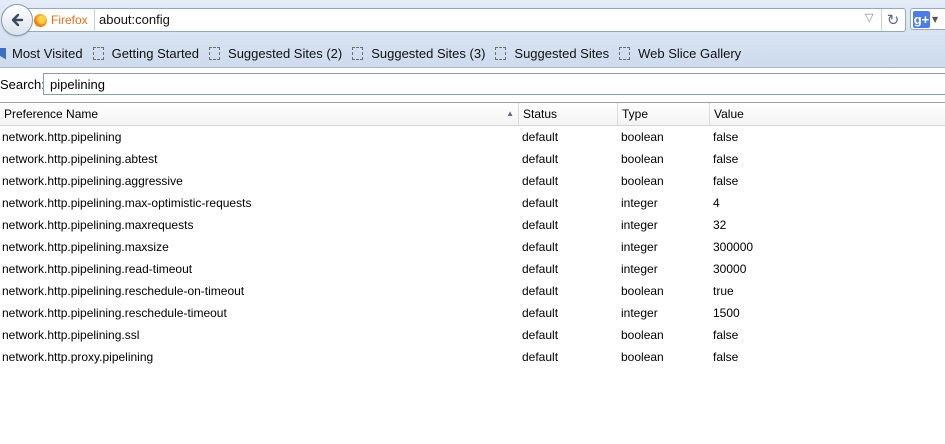 The width and height of the screenshot is (945, 444). I want to click on column-header-label: Status, so click(540, 114).